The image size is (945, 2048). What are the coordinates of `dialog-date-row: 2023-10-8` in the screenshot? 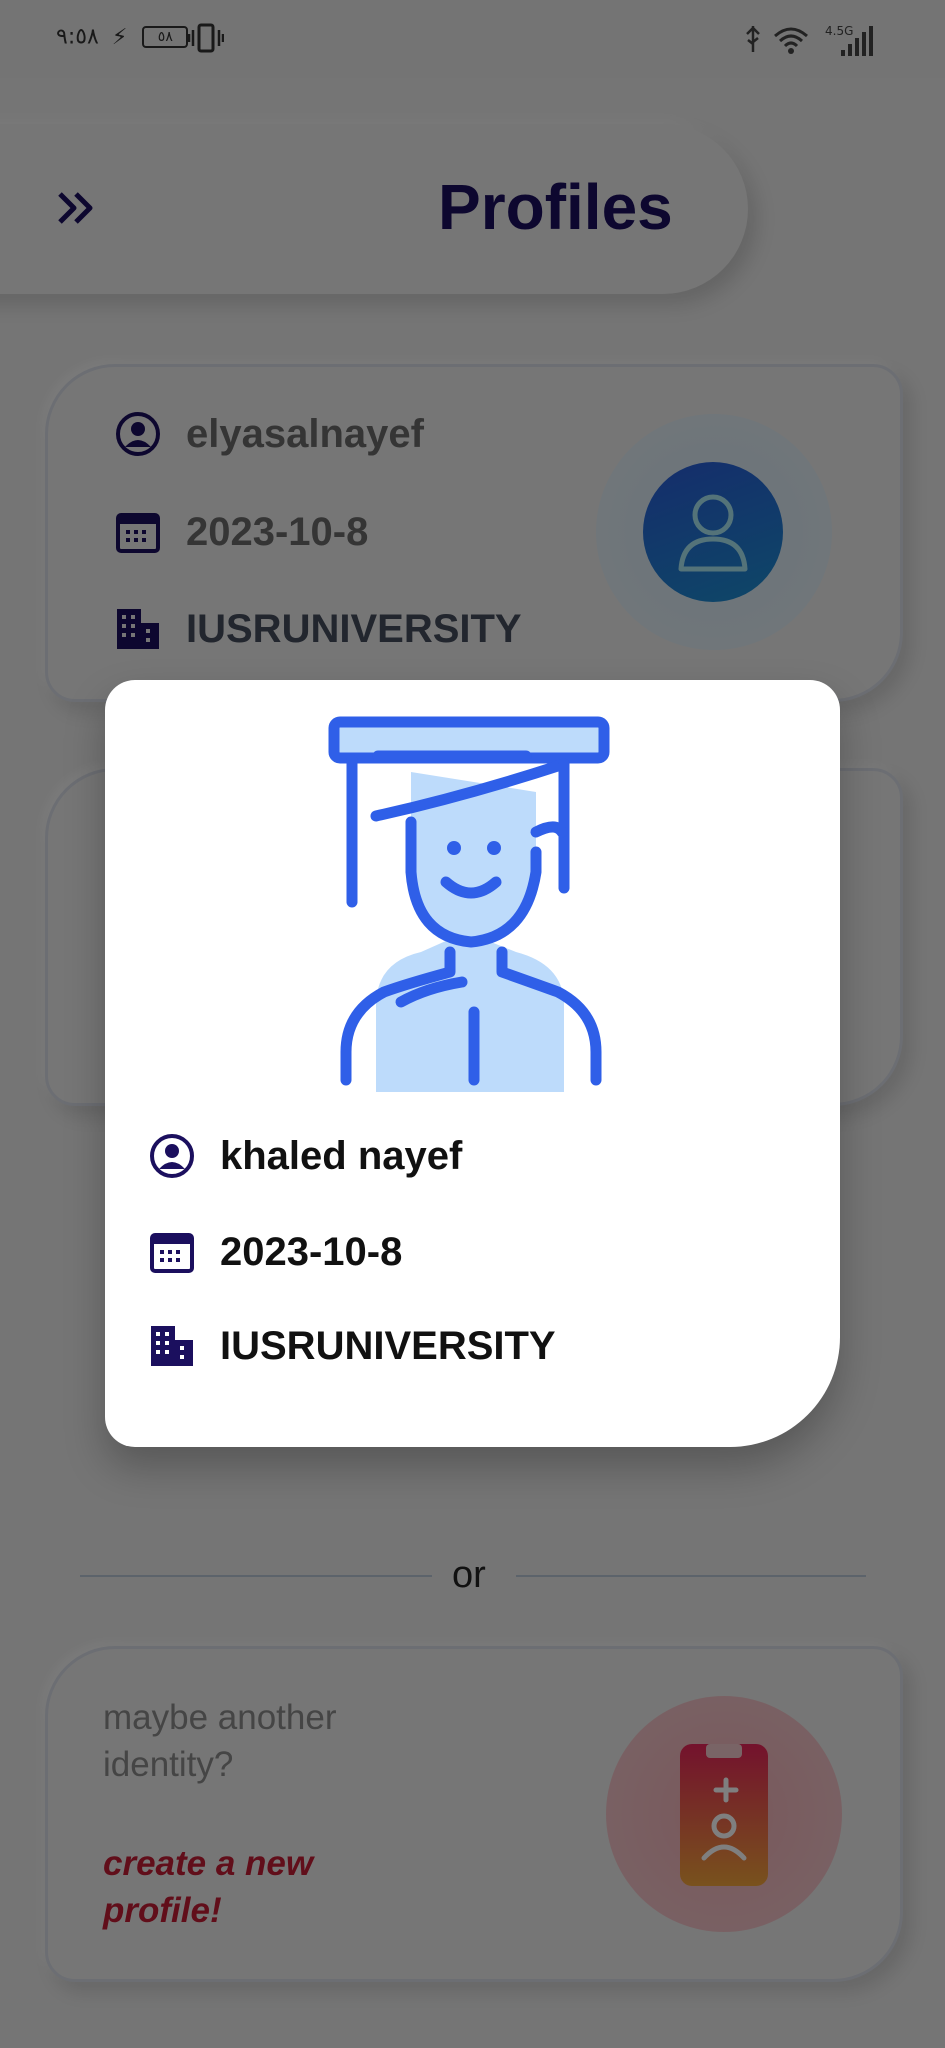 It's located at (275, 1252).